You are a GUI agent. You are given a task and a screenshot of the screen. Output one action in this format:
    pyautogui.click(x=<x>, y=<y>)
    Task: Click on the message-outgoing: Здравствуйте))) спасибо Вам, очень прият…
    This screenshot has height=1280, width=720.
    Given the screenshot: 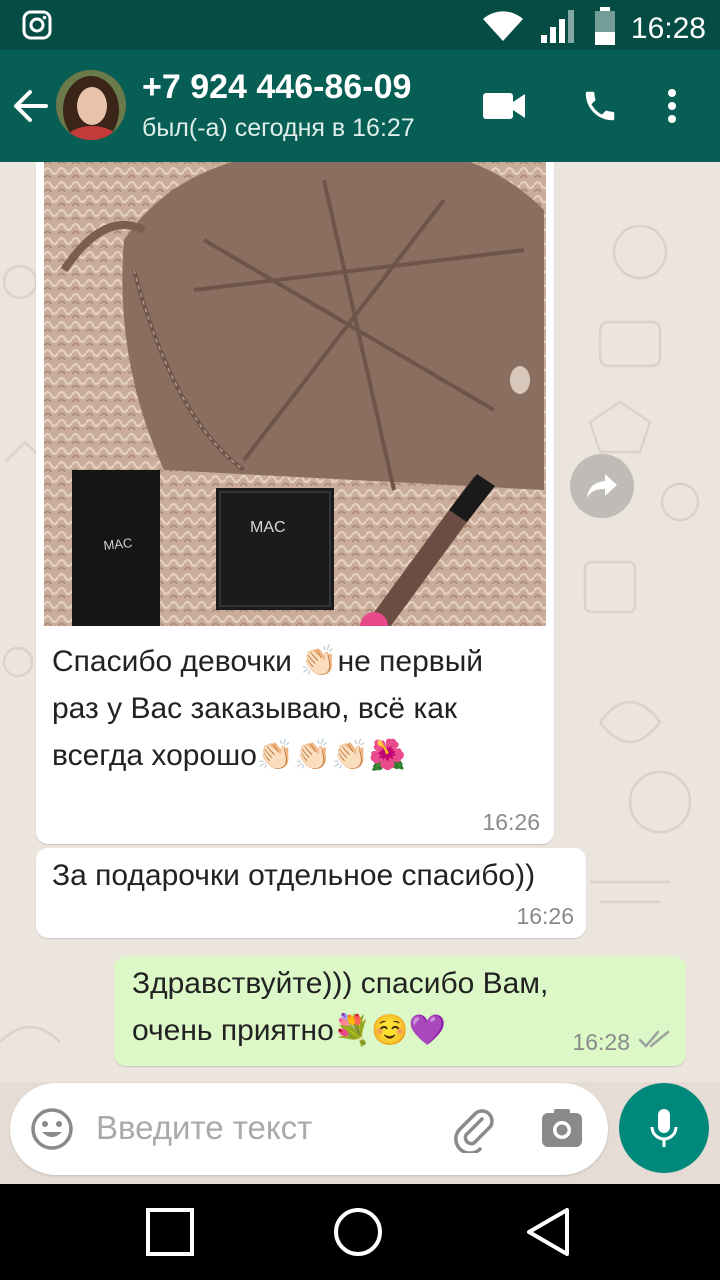 What is the action you would take?
    pyautogui.click(x=400, y=1011)
    